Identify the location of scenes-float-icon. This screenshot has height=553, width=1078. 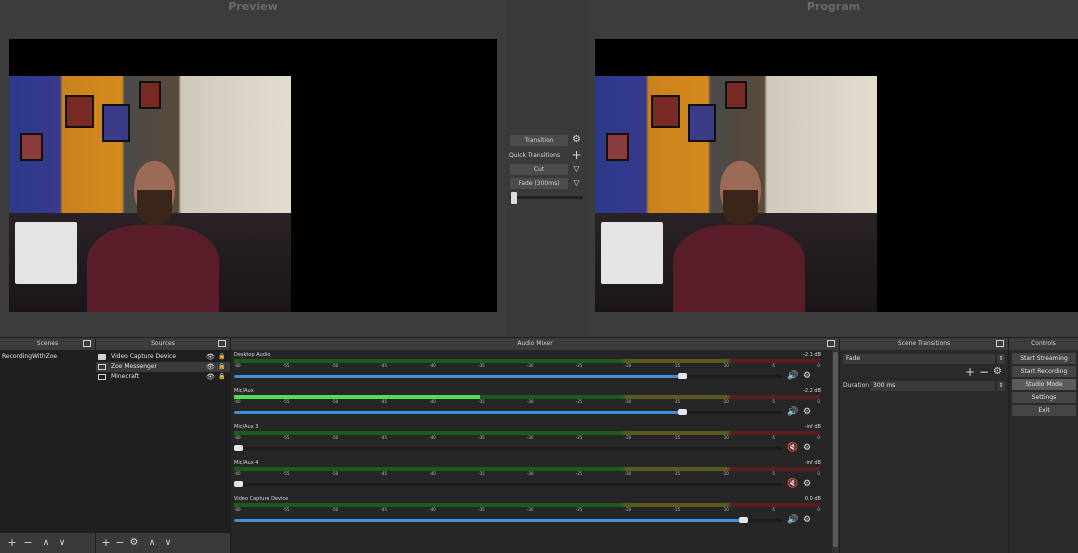
(87, 343).